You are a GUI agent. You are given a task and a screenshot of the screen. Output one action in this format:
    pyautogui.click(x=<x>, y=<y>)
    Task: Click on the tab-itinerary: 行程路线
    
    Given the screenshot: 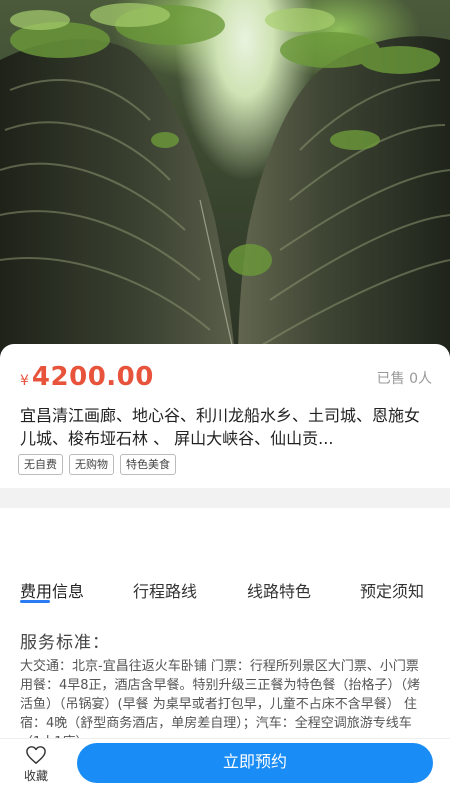 What is the action you would take?
    pyautogui.click(x=165, y=590)
    